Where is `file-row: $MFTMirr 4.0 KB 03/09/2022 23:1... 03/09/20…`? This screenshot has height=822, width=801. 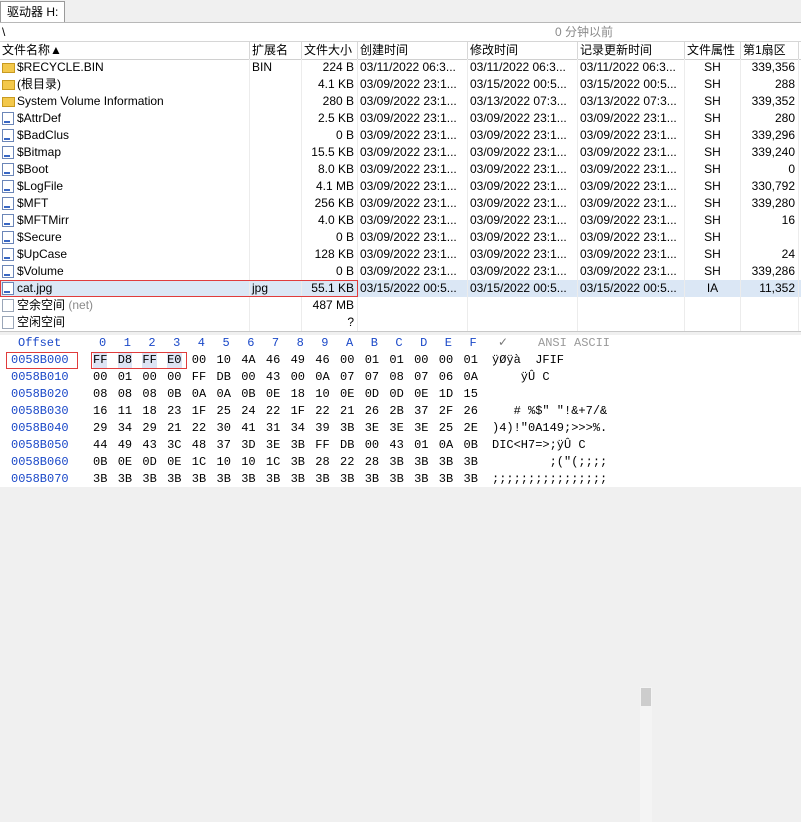
file-row: $MFTMirr 4.0 KB 03/09/2022 23:1... 03/09/20… is located at coordinates (400, 220).